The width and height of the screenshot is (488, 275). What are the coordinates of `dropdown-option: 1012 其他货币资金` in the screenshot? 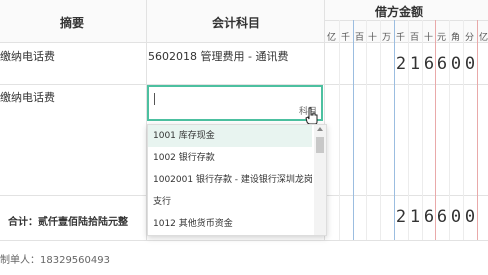 It's located at (230, 224).